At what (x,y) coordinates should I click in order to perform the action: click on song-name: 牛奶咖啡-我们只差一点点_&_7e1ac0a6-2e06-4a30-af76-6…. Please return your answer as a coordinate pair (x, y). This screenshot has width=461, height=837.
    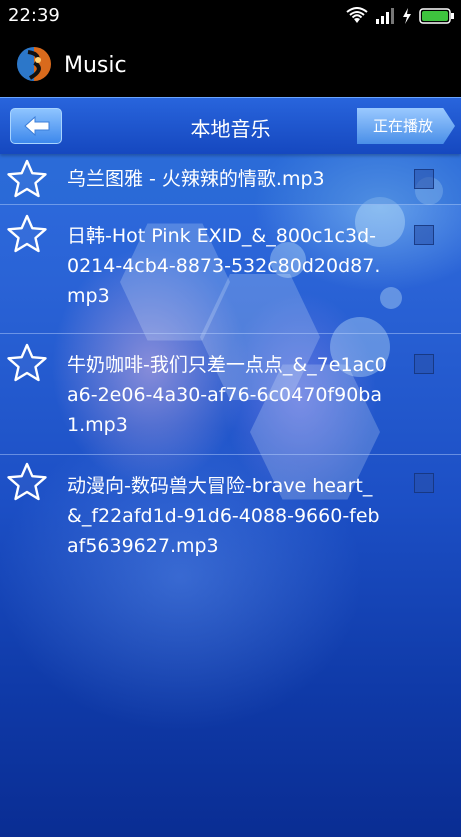
    Looking at the image, I should click on (227, 395).